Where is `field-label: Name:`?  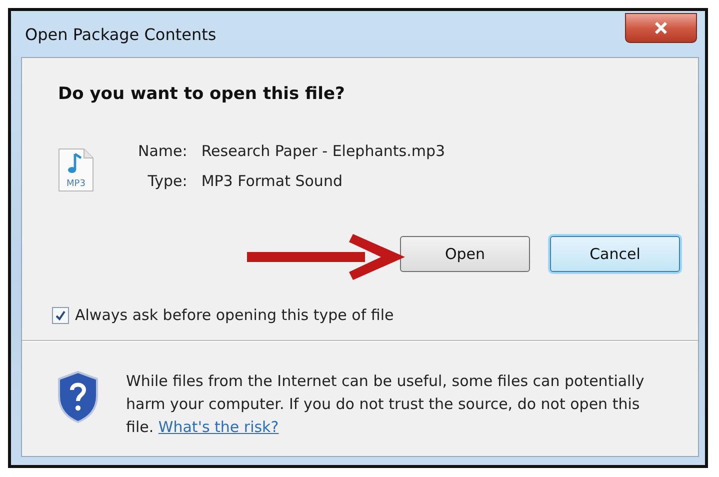
field-label: Name: is located at coordinates (163, 152).